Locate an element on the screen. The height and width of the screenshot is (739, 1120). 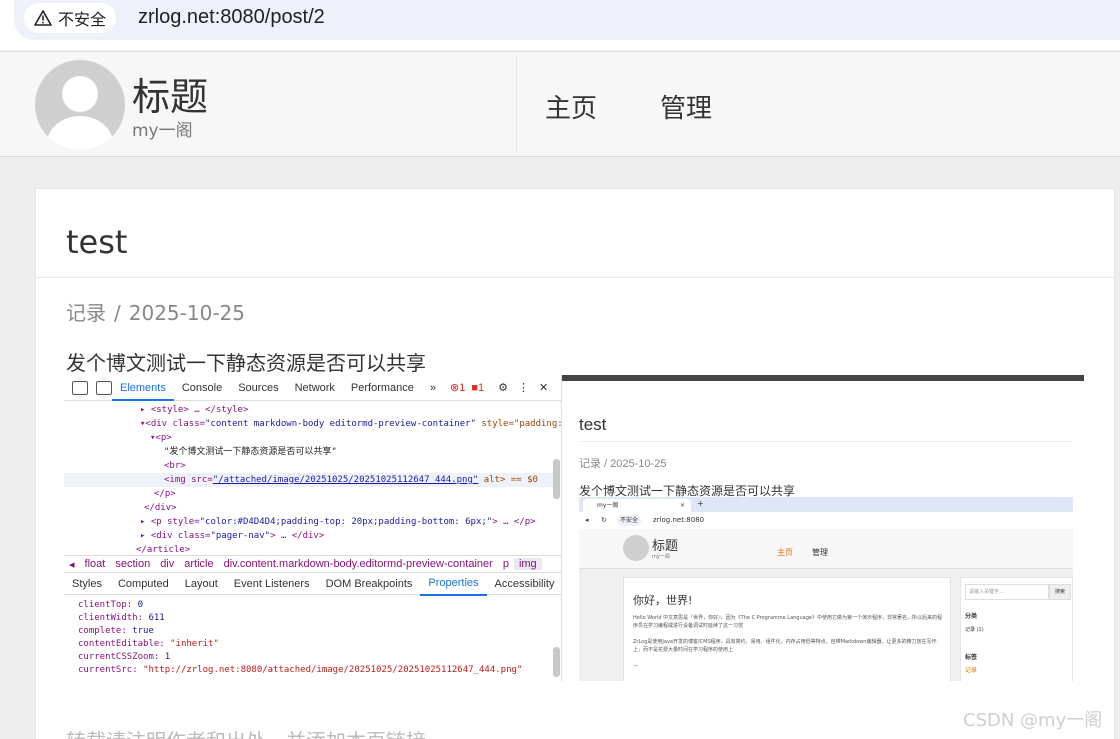
avatar is located at coordinates (80, 105).